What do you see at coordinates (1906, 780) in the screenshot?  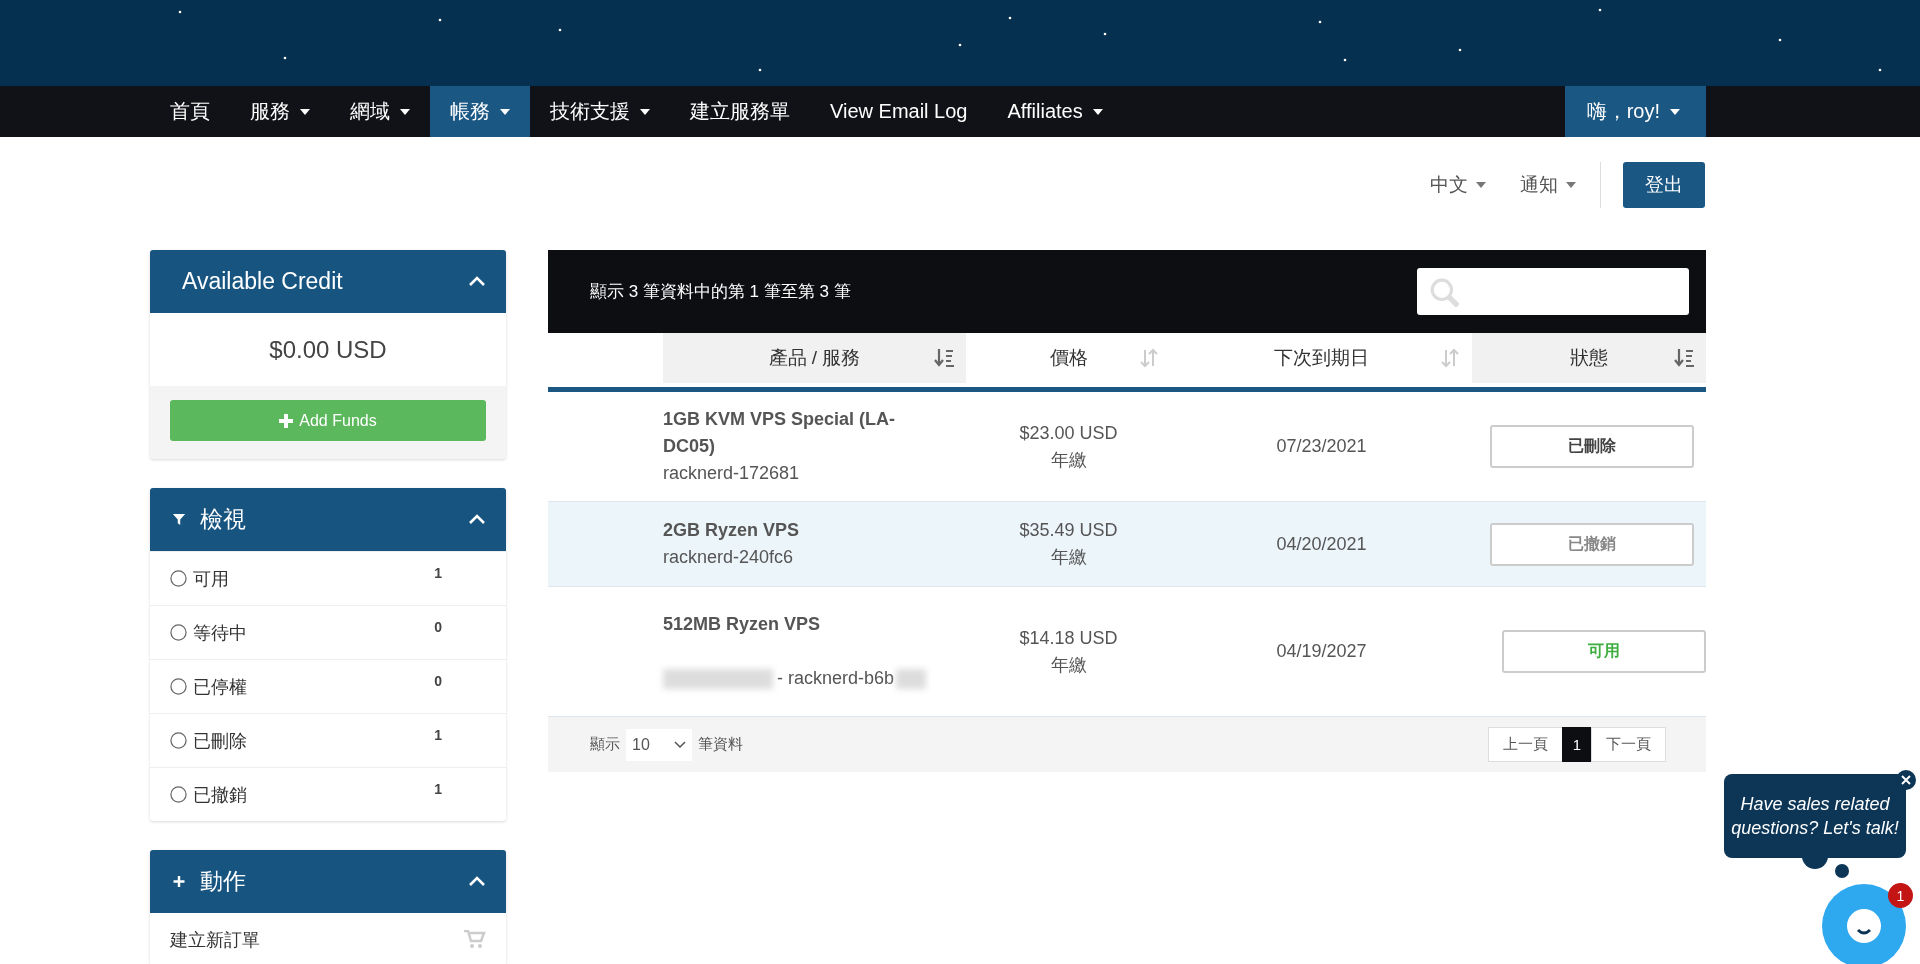 I see `close-icon` at bounding box center [1906, 780].